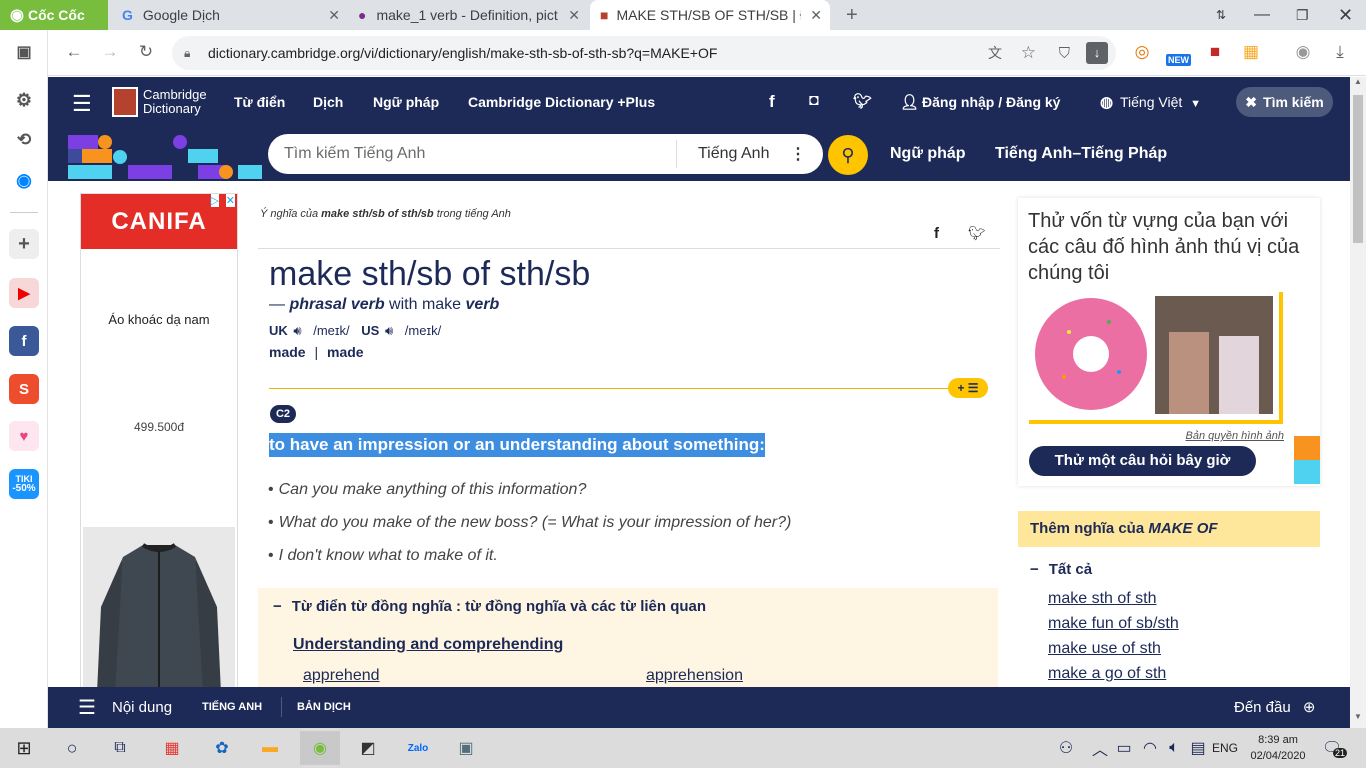  What do you see at coordinates (232, 707) in the screenshot?
I see `english-tab: TIẾNG ANH` at bounding box center [232, 707].